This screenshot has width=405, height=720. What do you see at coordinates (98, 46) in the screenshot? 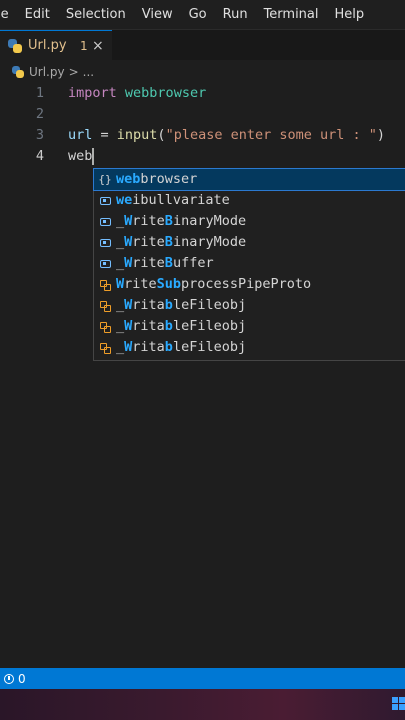
I see `close-icon: ×` at bounding box center [98, 46].